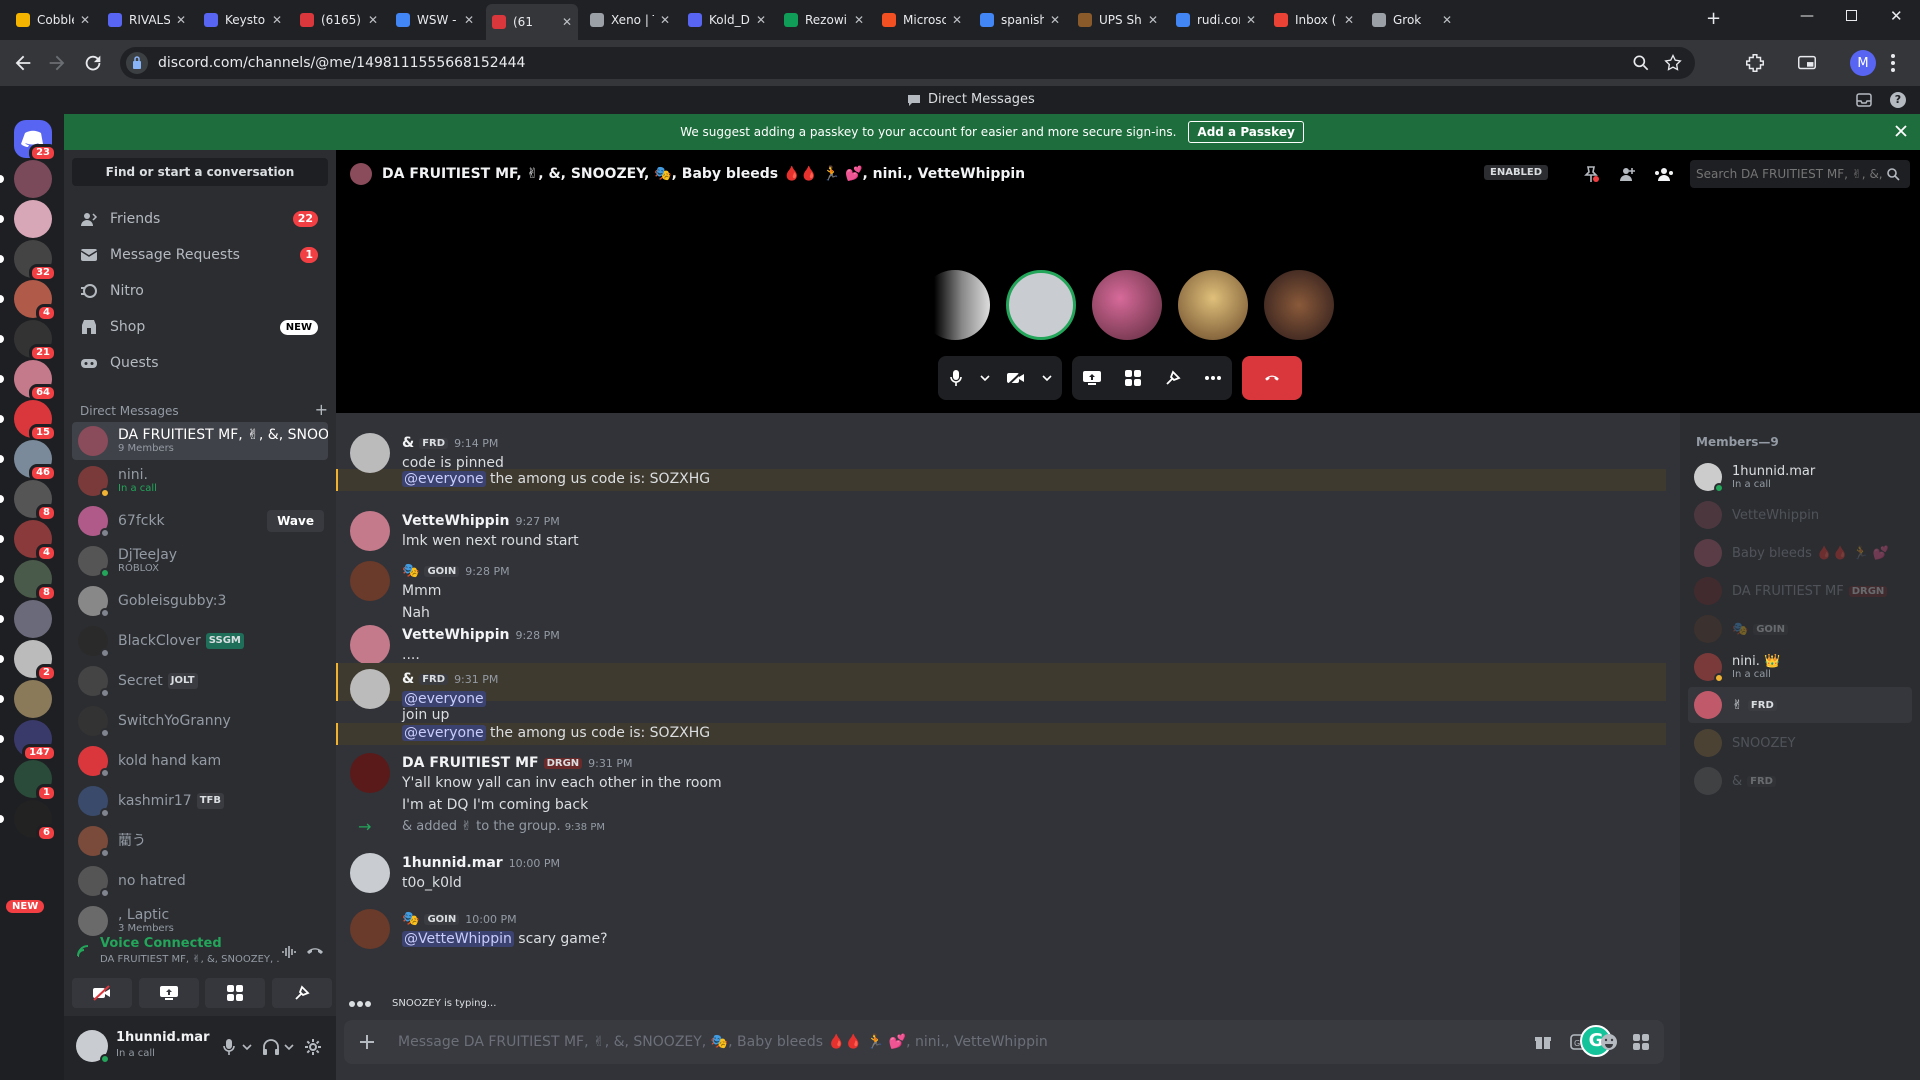  I want to click on member-item: ✌︎ FRD, so click(1800, 705).